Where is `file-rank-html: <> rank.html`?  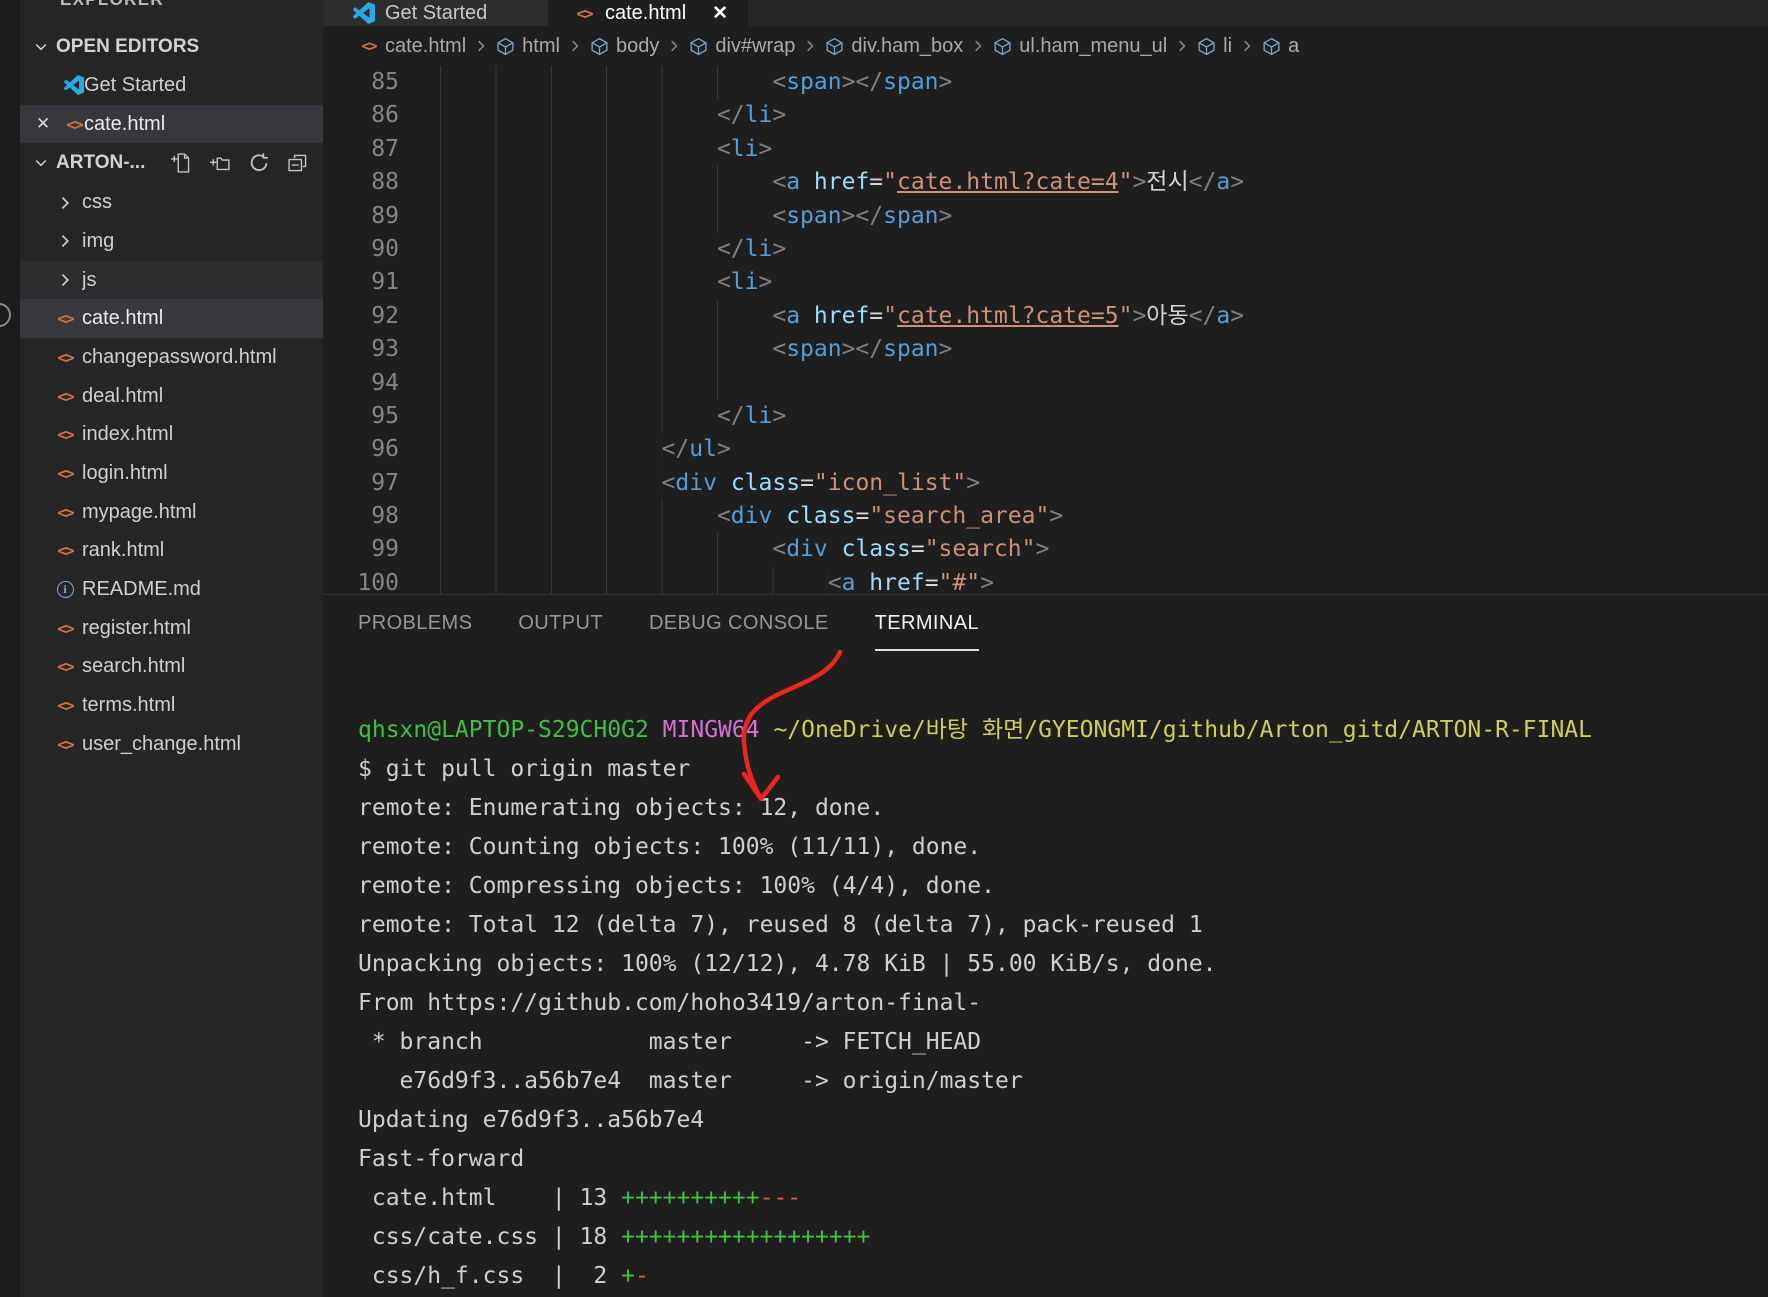 file-rank-html: <> rank.html is located at coordinates (171, 551).